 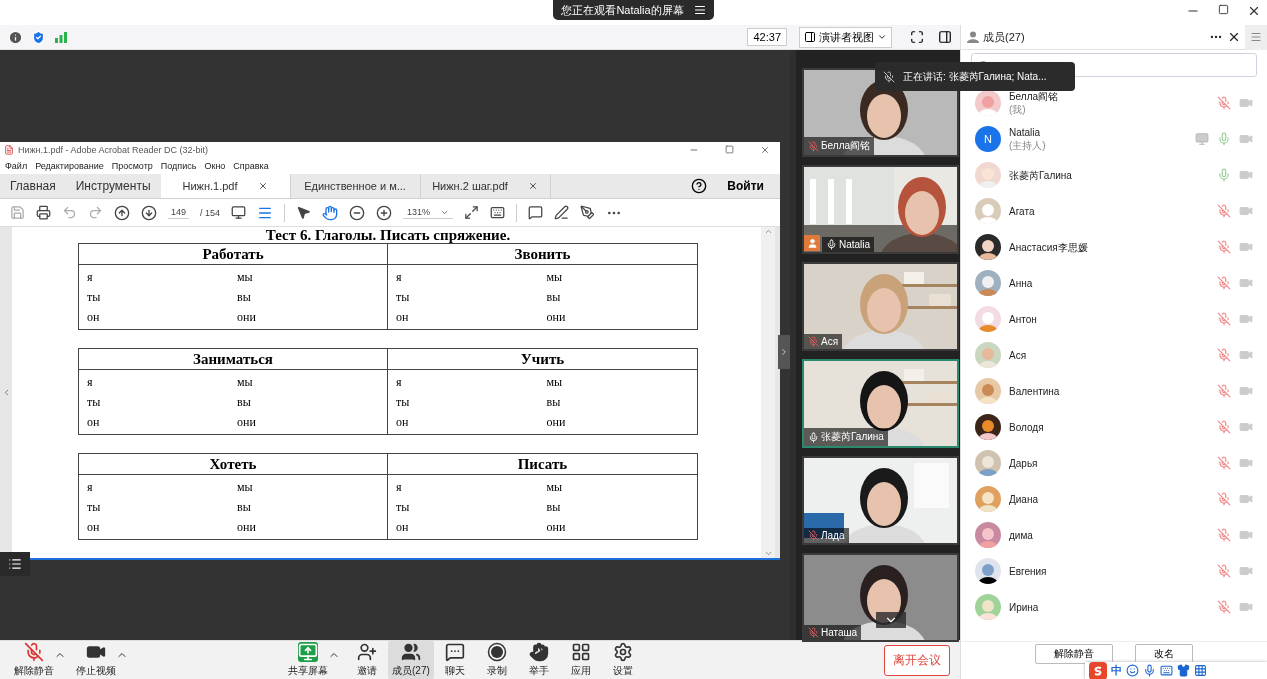 What do you see at coordinates (891, 620) in the screenshot?
I see `scroll-down-button` at bounding box center [891, 620].